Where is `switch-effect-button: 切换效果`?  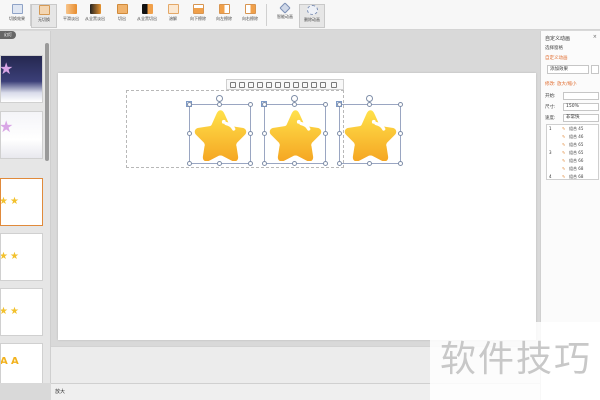
switch-effect-button: 切换效果 is located at coordinates (17, 16).